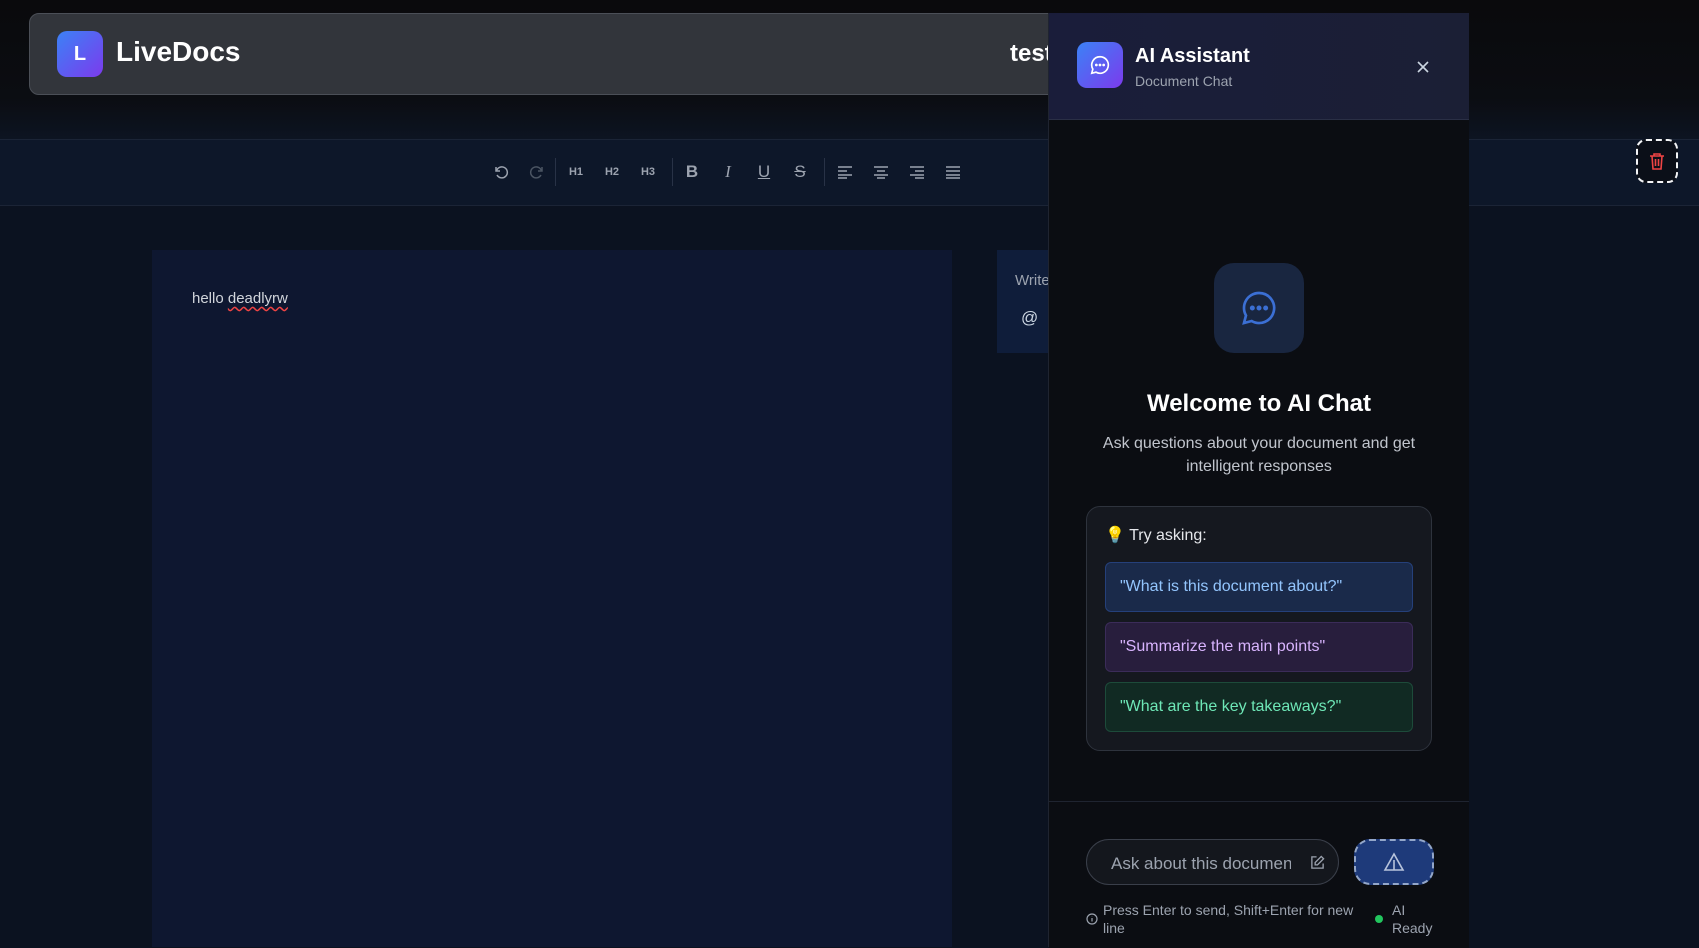  I want to click on chat-input-wrapper, so click(1212, 862).